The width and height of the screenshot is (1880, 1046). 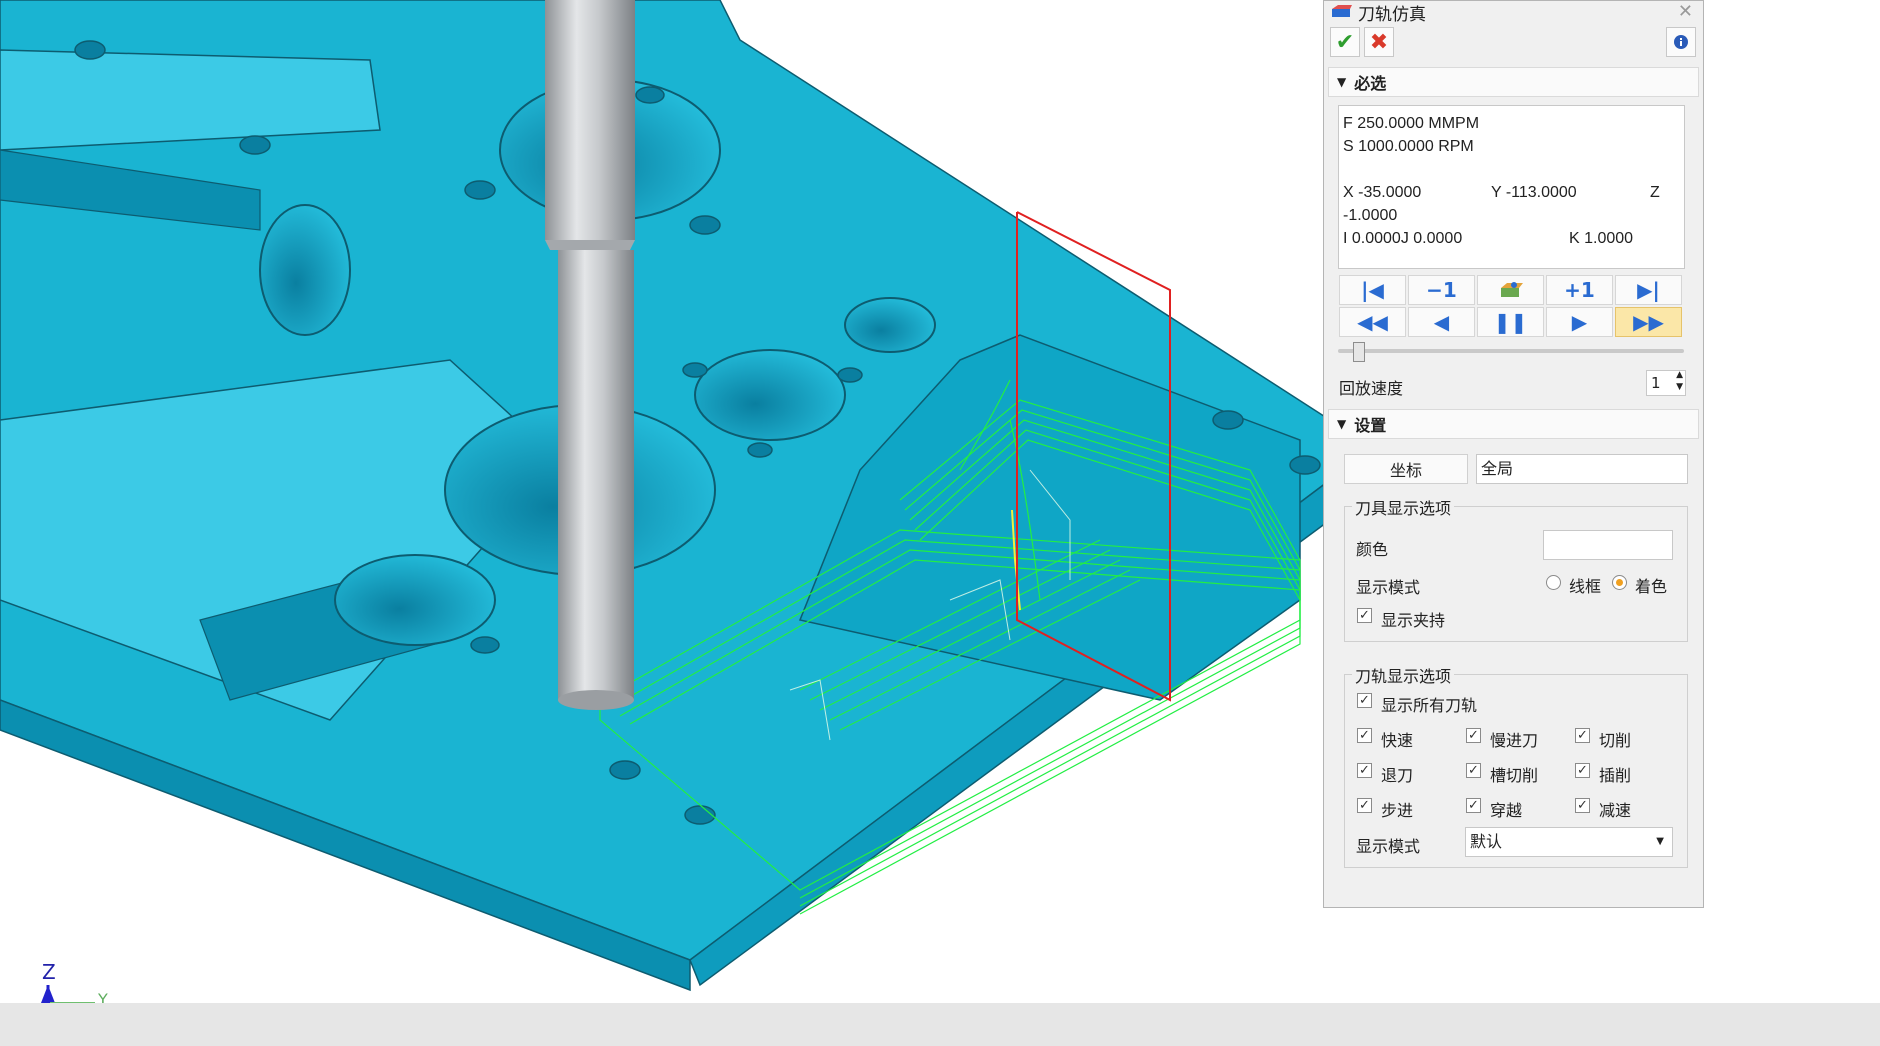 I want to click on axis-triad, so click(x=68, y=994).